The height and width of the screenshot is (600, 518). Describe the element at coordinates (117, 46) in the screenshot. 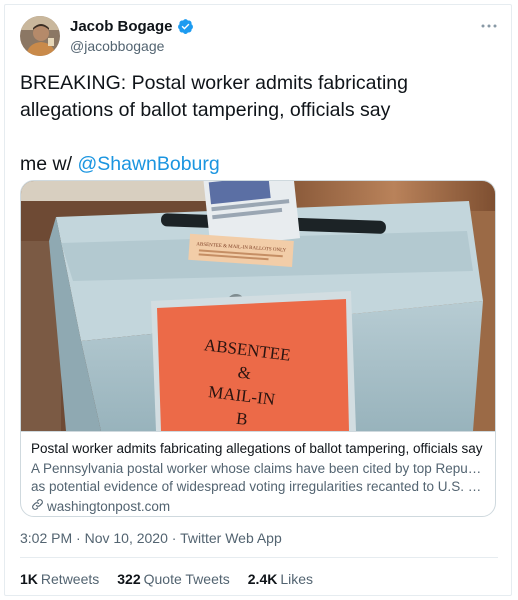

I see `author-handle: @jacobbogage` at that location.